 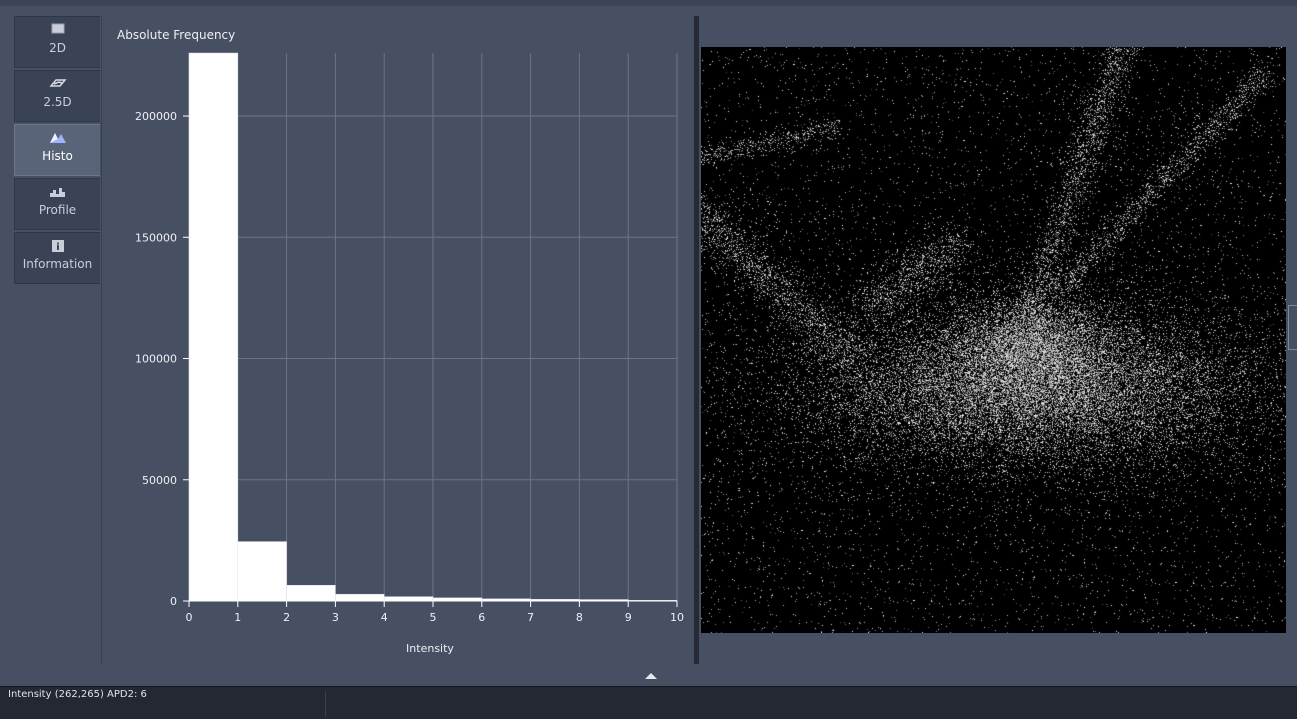 I want to click on tab-profile: Profile, so click(x=57, y=204).